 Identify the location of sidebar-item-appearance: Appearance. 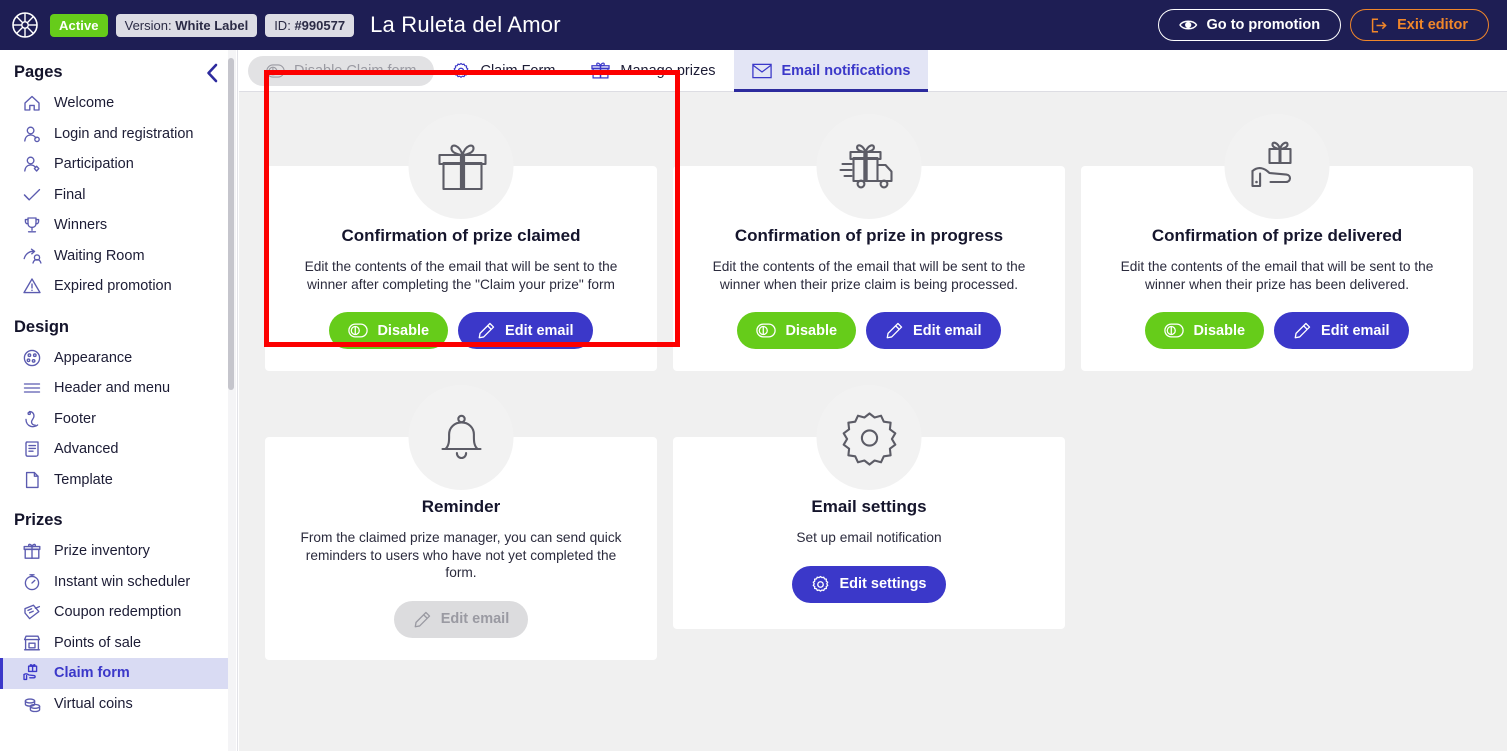
(114, 358).